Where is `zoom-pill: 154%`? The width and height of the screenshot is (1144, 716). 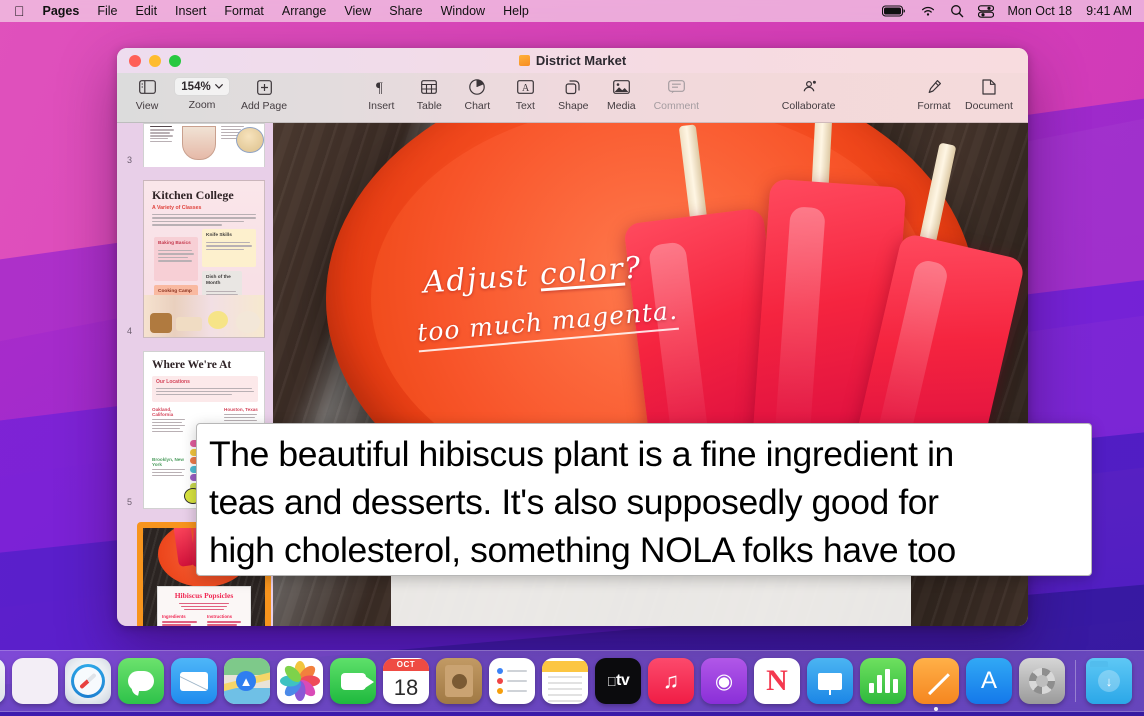 zoom-pill: 154% is located at coordinates (202, 86).